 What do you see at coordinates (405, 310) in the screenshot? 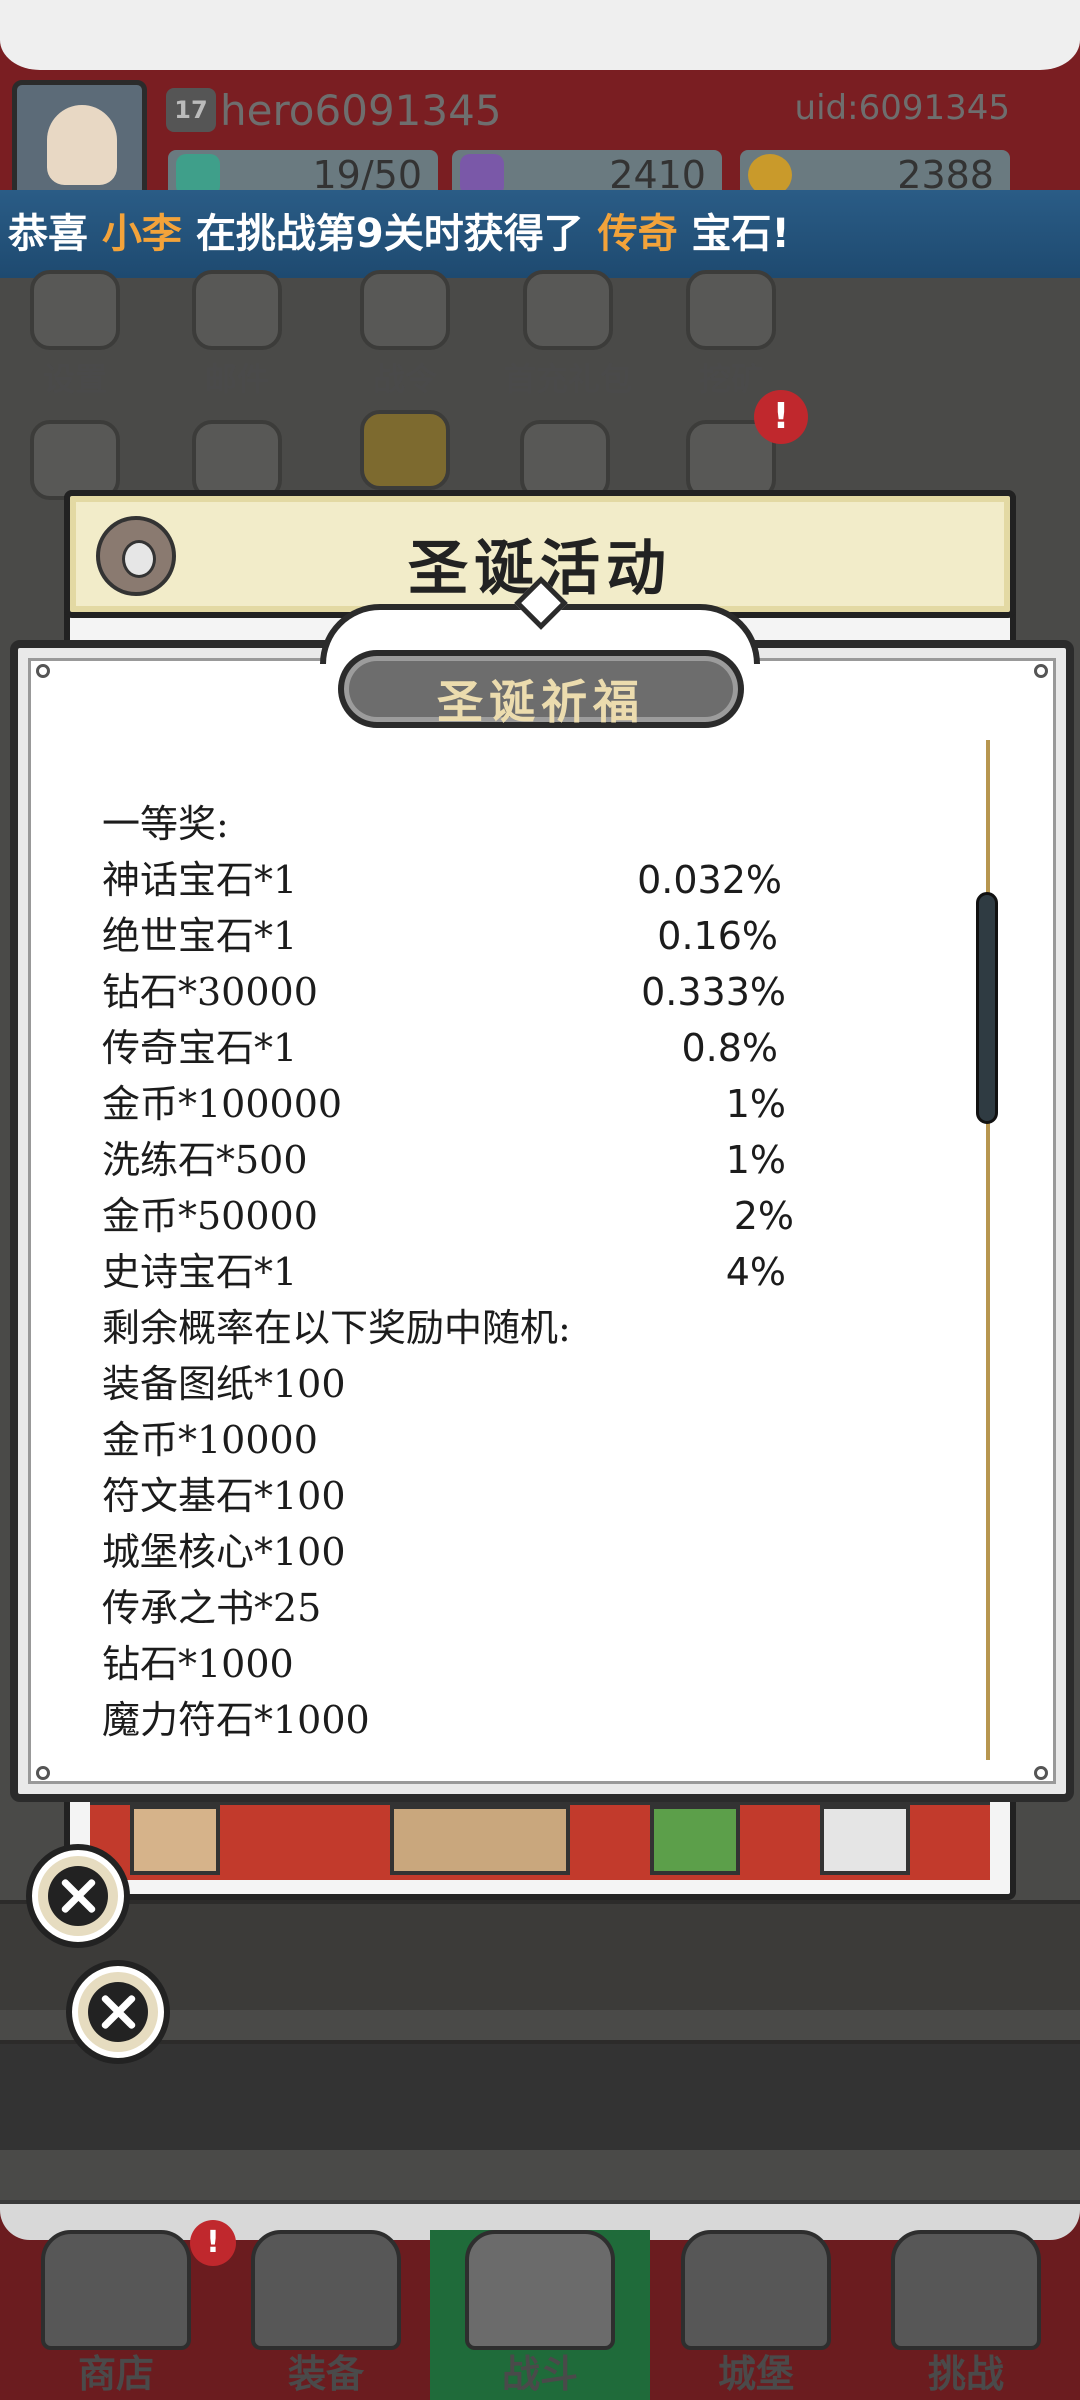
I see `battle-pass-icon` at bounding box center [405, 310].